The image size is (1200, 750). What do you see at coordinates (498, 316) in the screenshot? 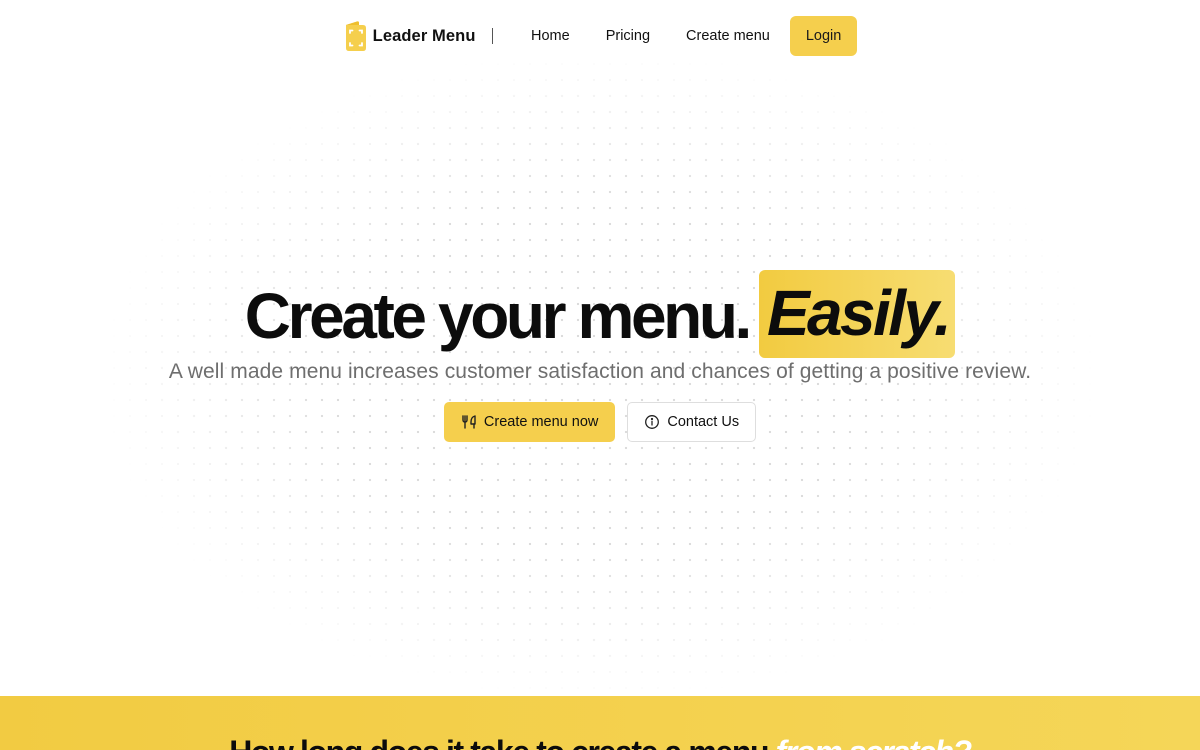
I see `hero-title-text: Create your menu.` at bounding box center [498, 316].